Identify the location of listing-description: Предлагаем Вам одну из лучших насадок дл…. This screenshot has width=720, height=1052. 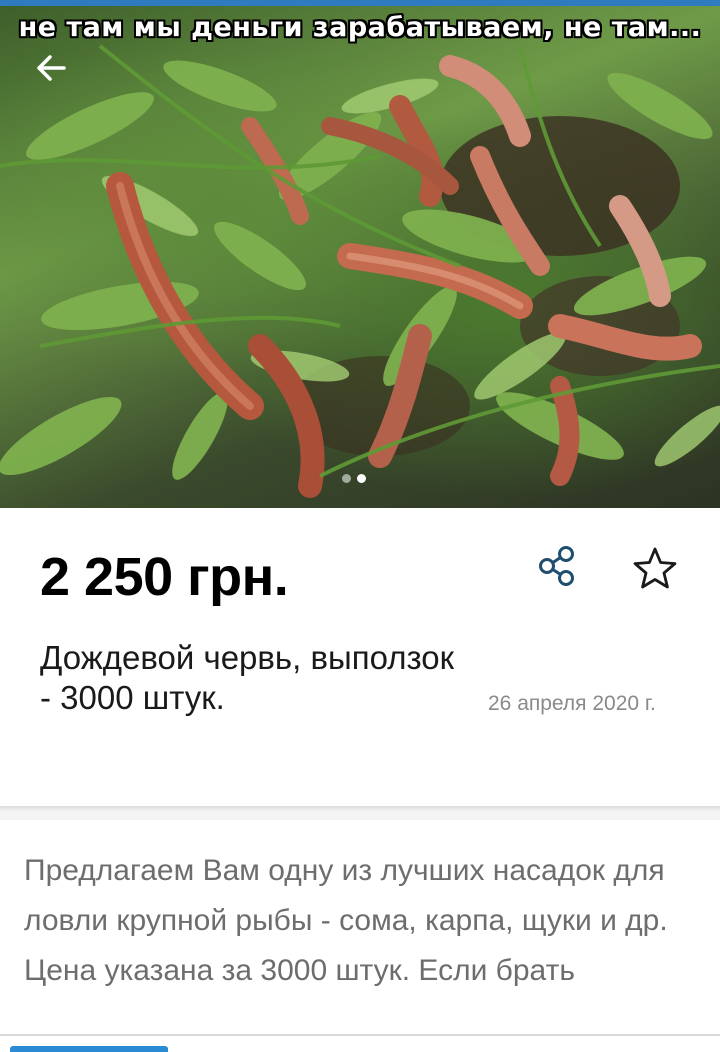
(364, 921).